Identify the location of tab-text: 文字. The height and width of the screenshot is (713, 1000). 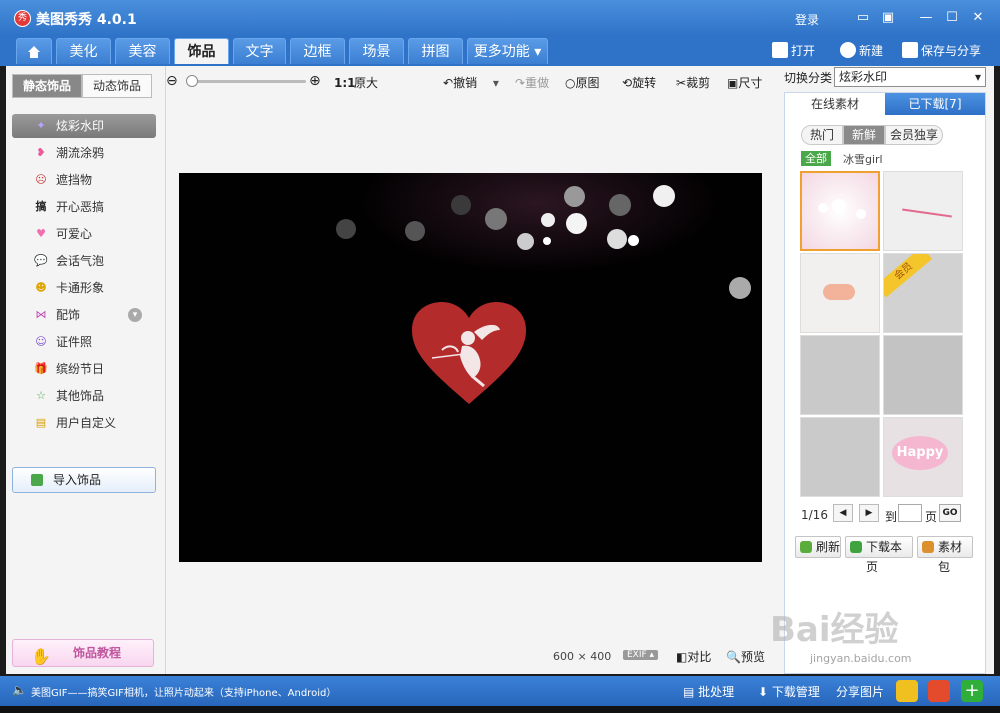
(259, 51).